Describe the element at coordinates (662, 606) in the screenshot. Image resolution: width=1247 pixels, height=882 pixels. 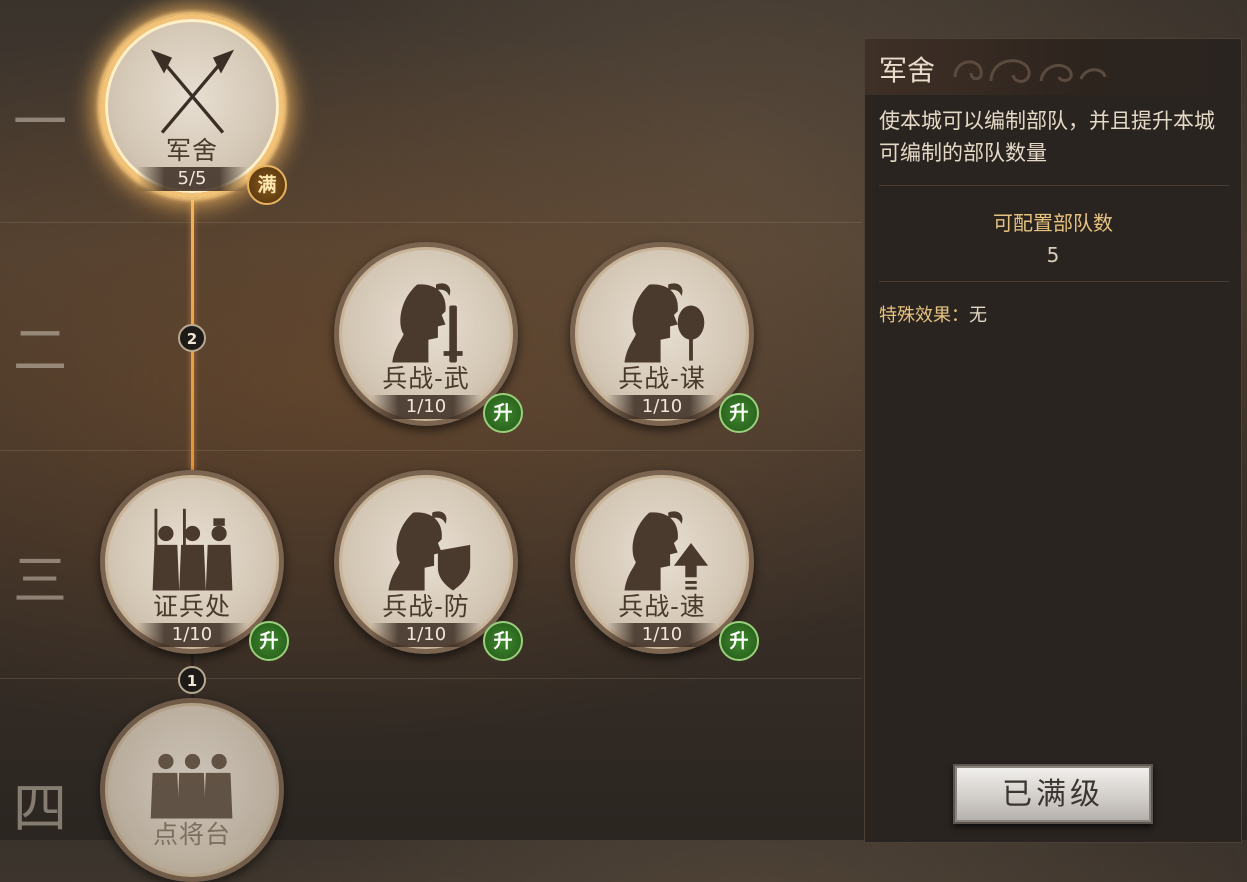
I see `node-name: 兵战-速` at that location.